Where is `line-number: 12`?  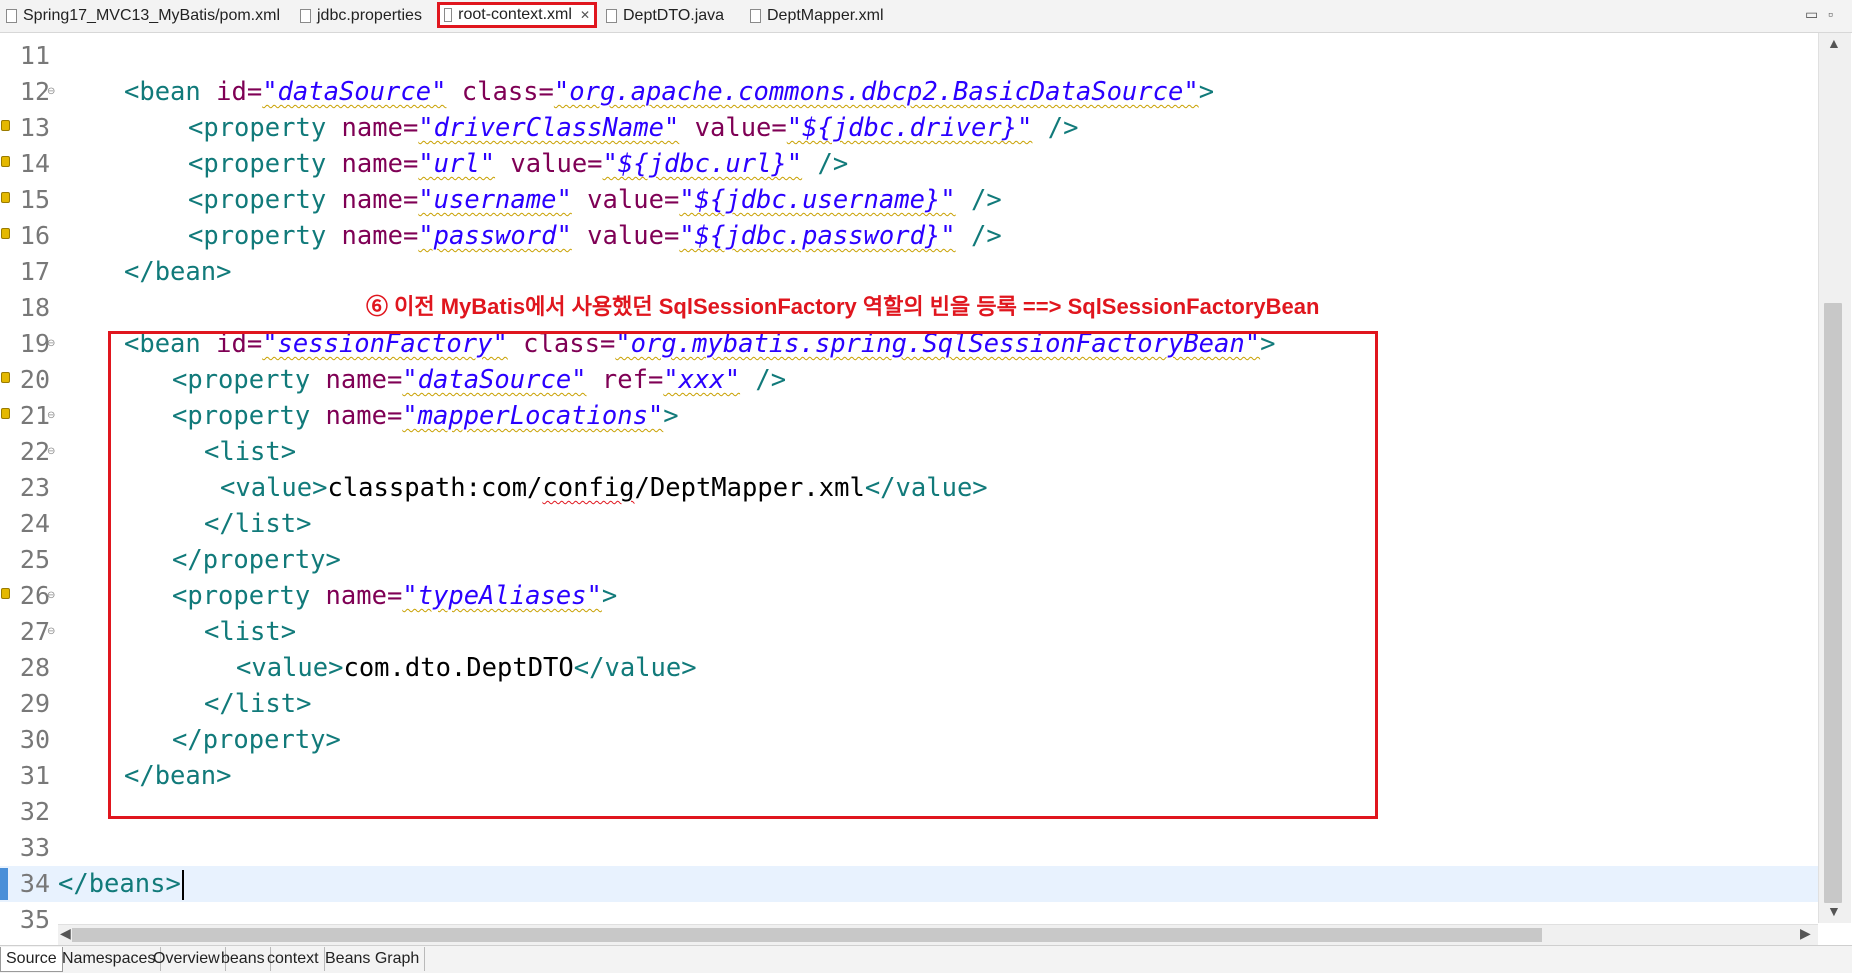
line-number: 12 is located at coordinates (34, 91).